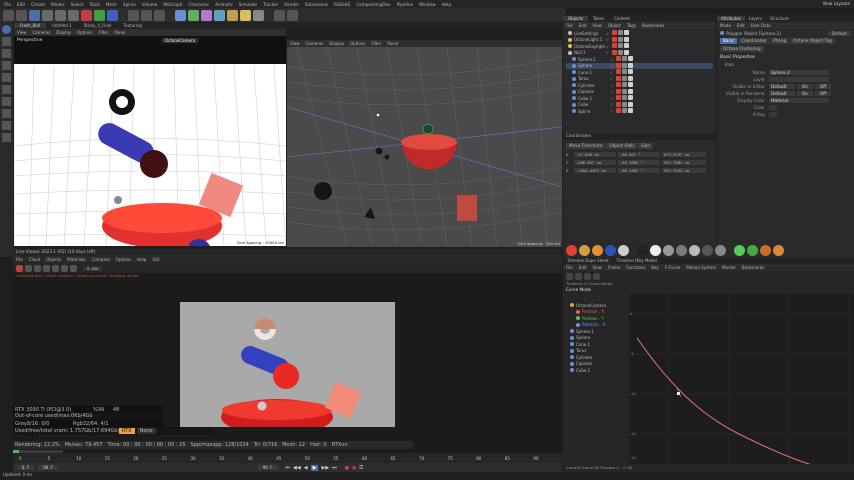 The image size is (854, 480). Describe the element at coordinates (707, 250) in the screenshot. I see `material-dark-icon` at that location.